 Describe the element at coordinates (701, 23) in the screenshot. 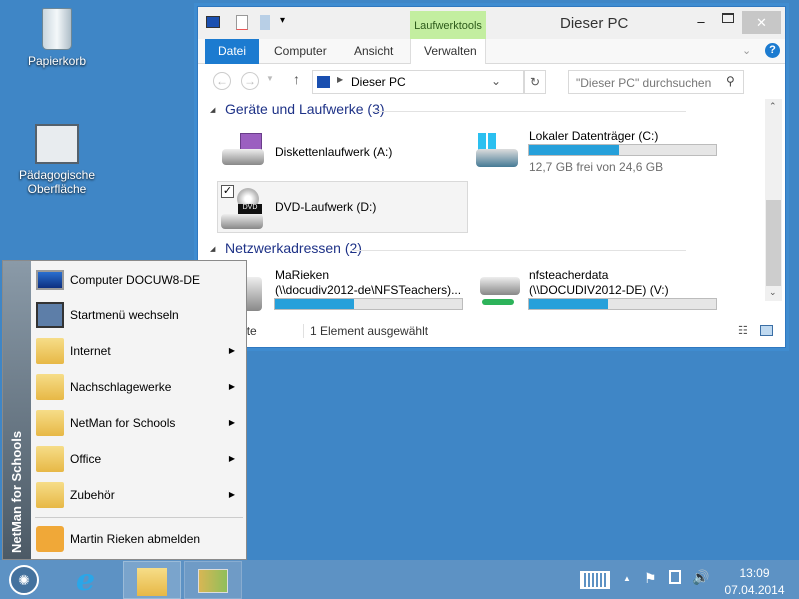

I see `minimize-button: –` at that location.